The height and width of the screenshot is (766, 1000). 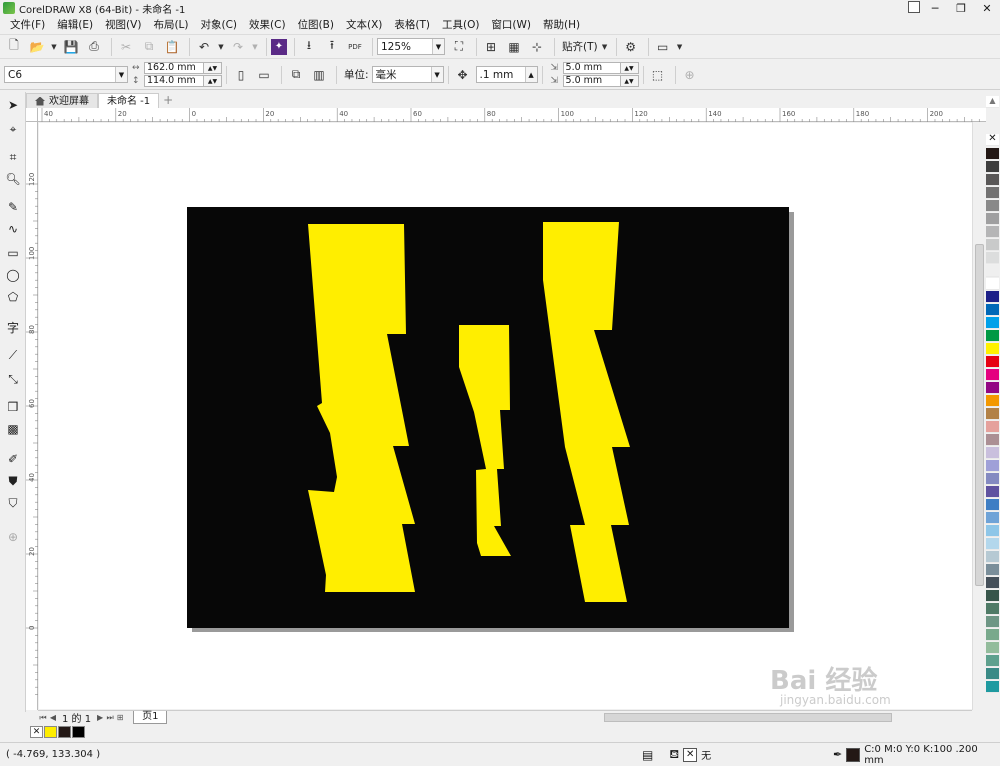 What do you see at coordinates (168, 100) in the screenshot?
I see `new-tab-icon: +` at bounding box center [168, 100].